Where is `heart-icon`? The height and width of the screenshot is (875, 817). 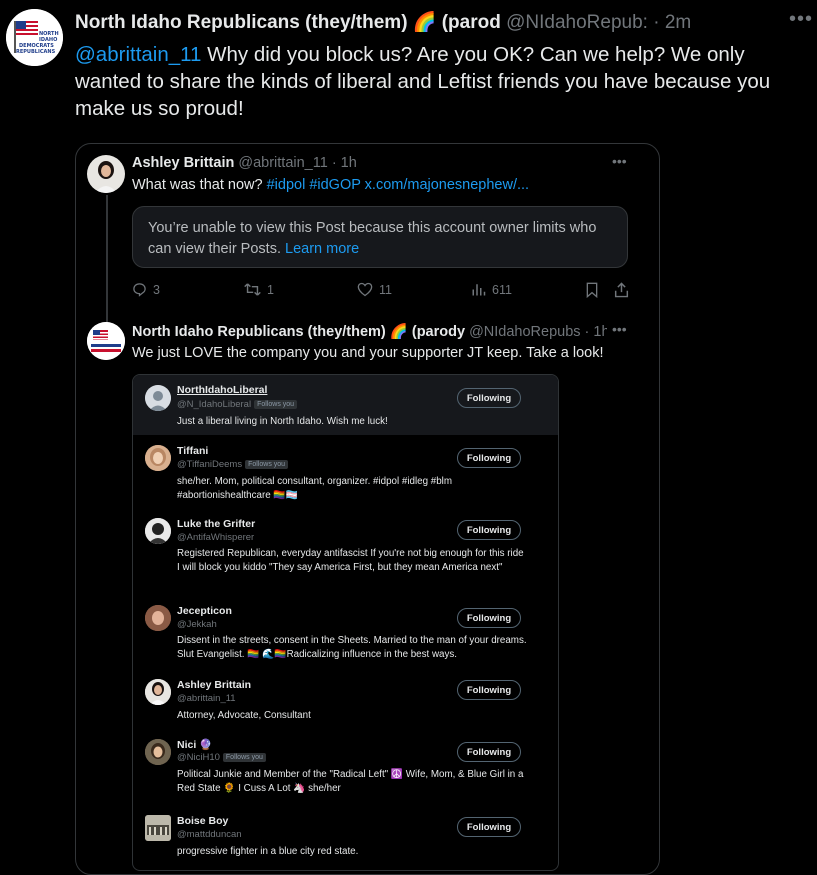
heart-icon is located at coordinates (365, 289).